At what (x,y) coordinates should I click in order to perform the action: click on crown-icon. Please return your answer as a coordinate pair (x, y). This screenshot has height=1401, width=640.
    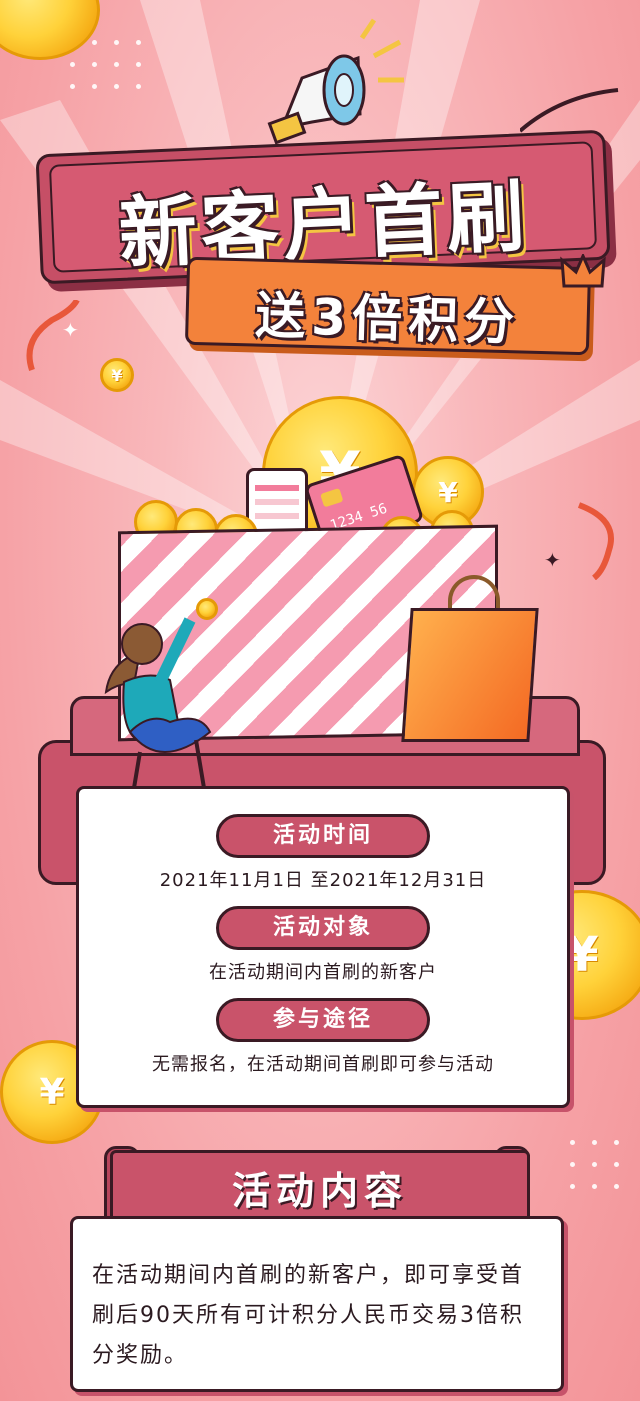
    Looking at the image, I should click on (583, 271).